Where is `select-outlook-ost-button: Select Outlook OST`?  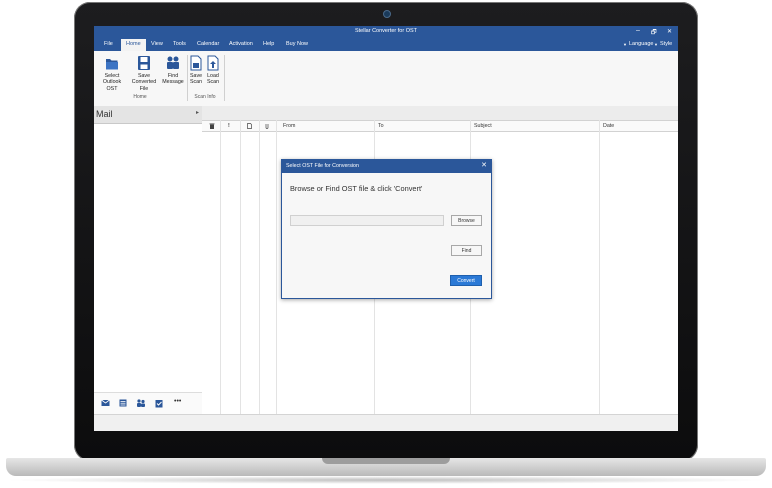 select-outlook-ost-button: Select Outlook OST is located at coordinates (112, 73).